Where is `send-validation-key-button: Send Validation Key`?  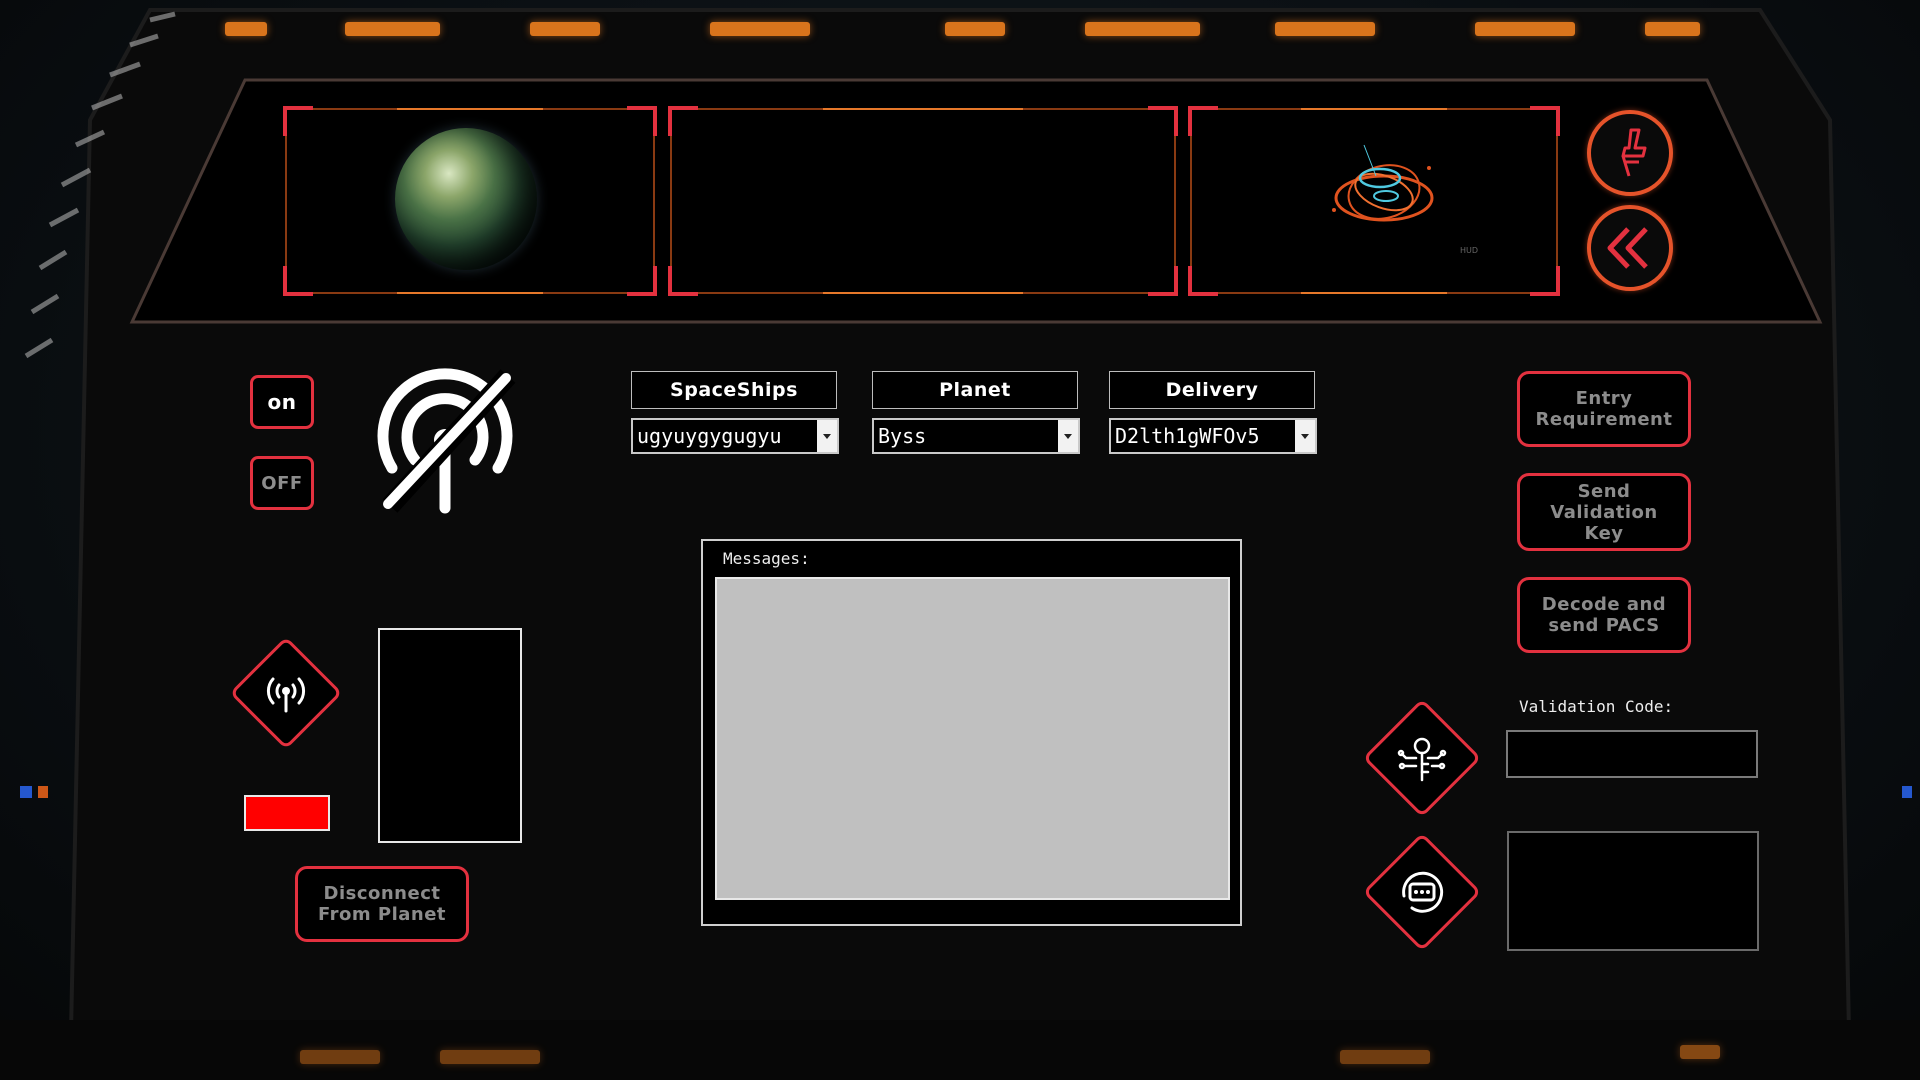 send-validation-key-button: Send Validation Key is located at coordinates (1604, 512).